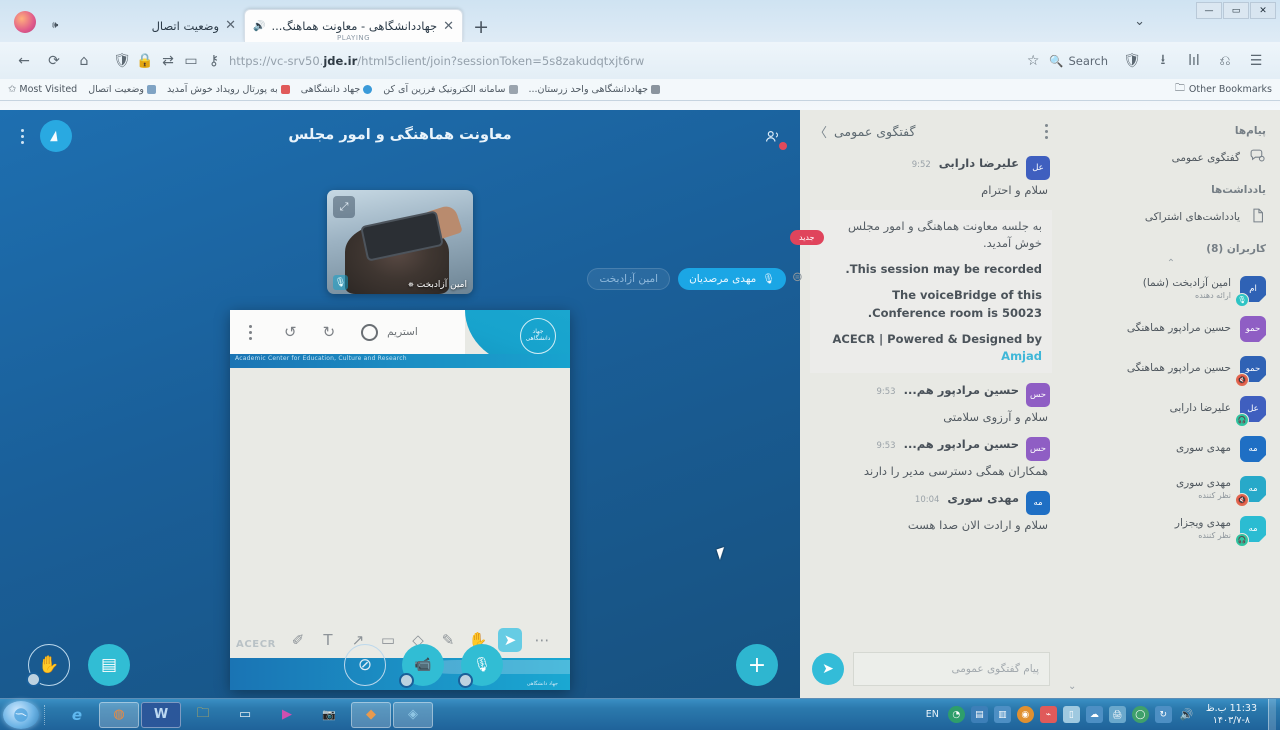  What do you see at coordinates (1171, 217) in the screenshot?
I see `sidebar-item-shared-notes: یادداشت‌های اشتراکی` at bounding box center [1171, 217].